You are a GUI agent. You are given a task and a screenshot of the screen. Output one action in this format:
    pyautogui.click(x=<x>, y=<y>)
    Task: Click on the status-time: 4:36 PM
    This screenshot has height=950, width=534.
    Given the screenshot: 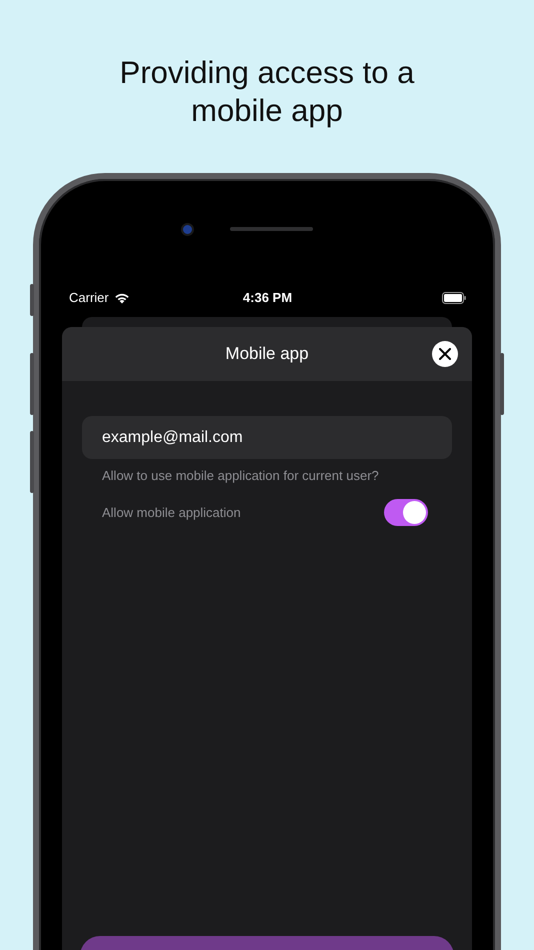 What is the action you would take?
    pyautogui.click(x=267, y=297)
    